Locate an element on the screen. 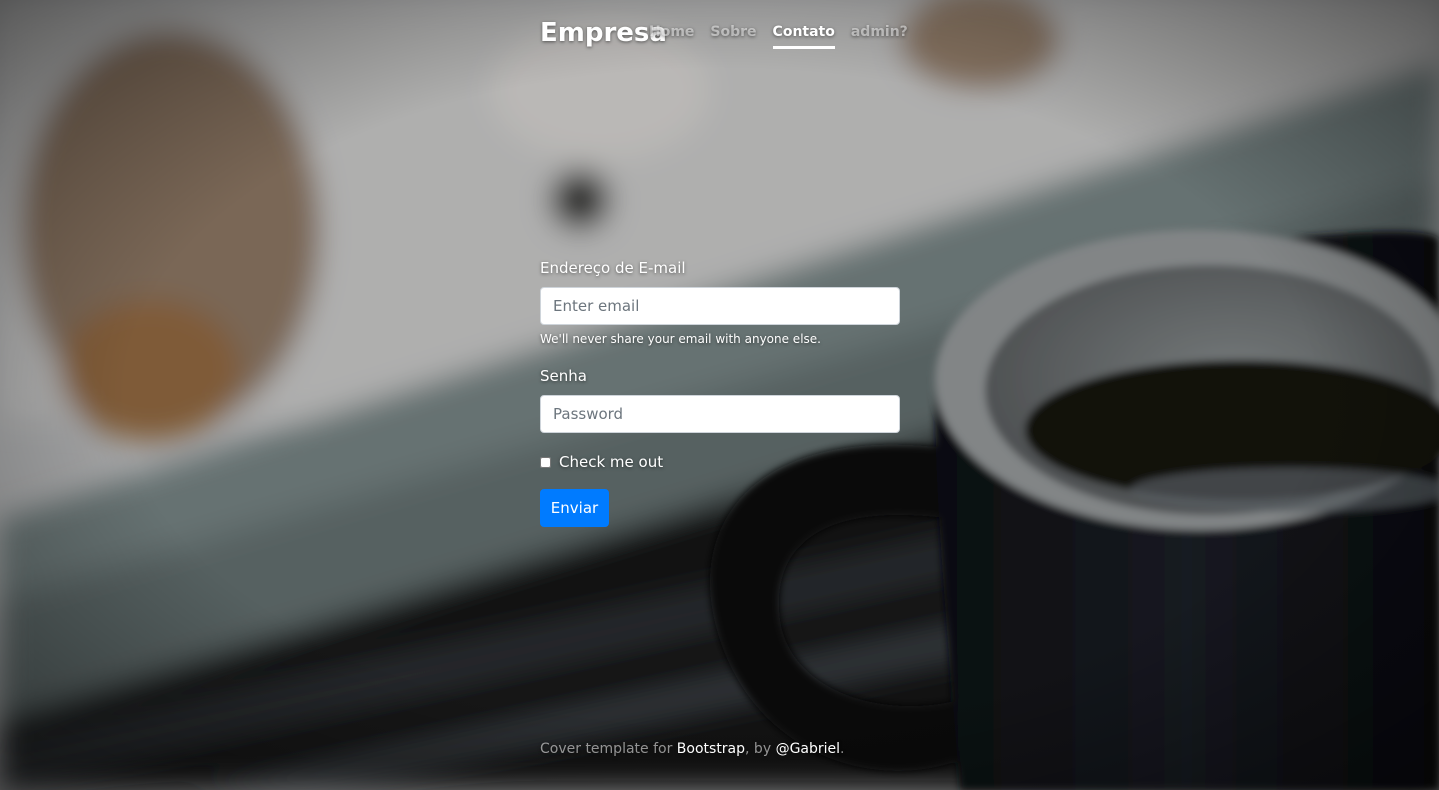 The image size is (1439, 790). password-group: Senha is located at coordinates (720, 400).